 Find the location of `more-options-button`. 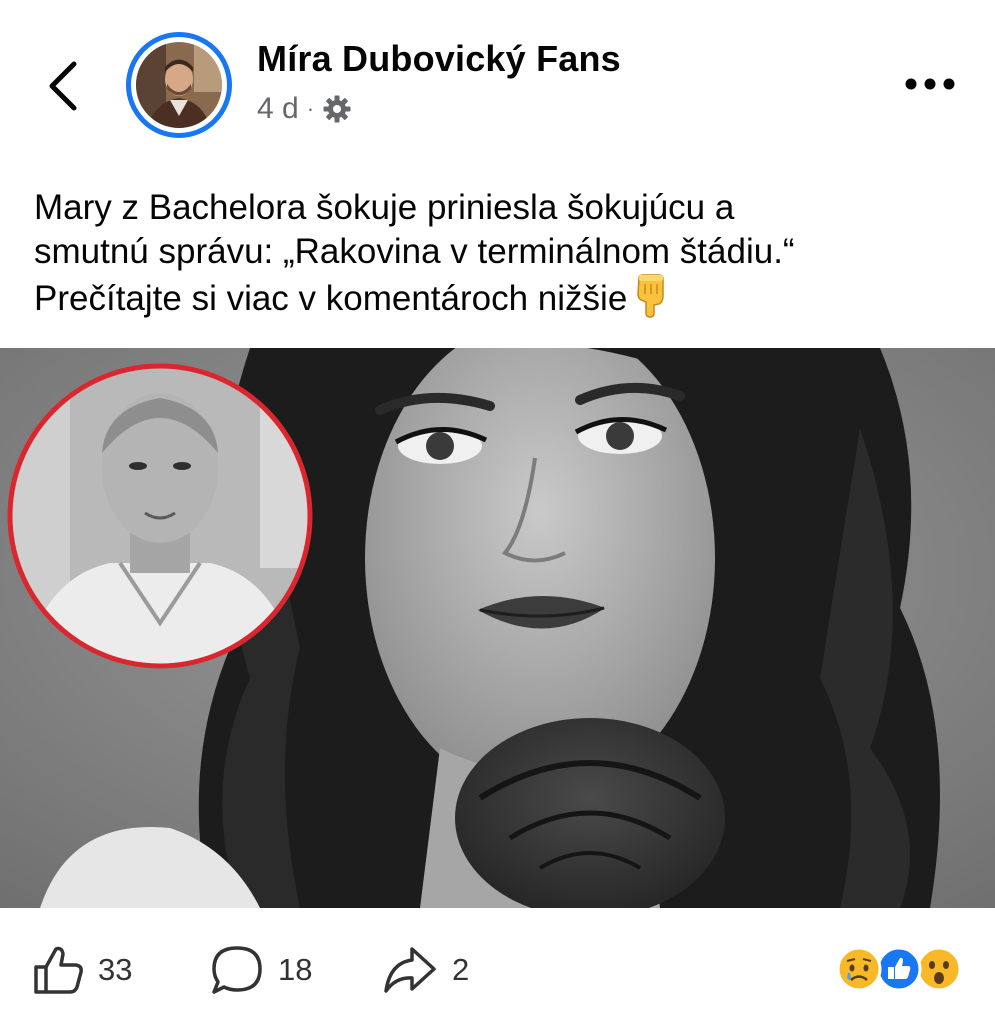

more-options-button is located at coordinates (930, 84).